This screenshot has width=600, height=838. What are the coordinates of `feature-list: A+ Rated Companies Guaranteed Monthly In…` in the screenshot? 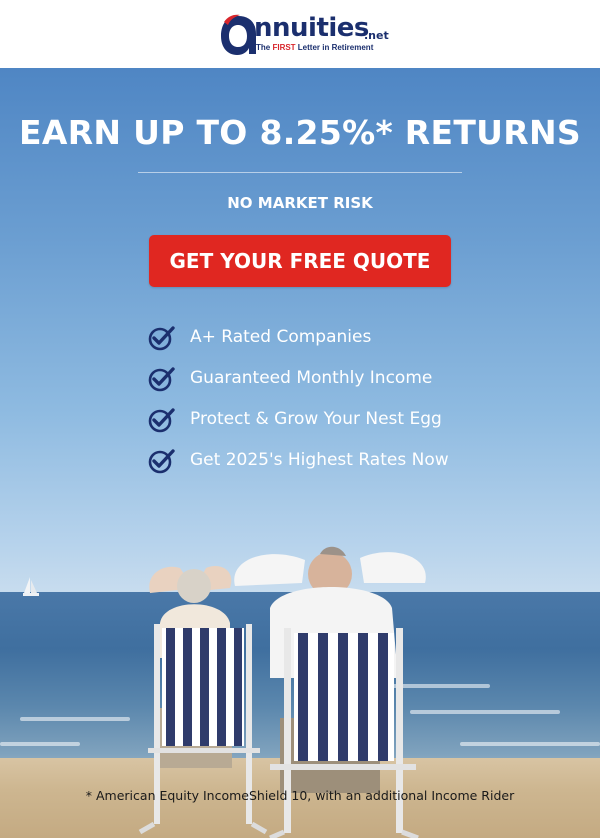 It's located at (313, 405).